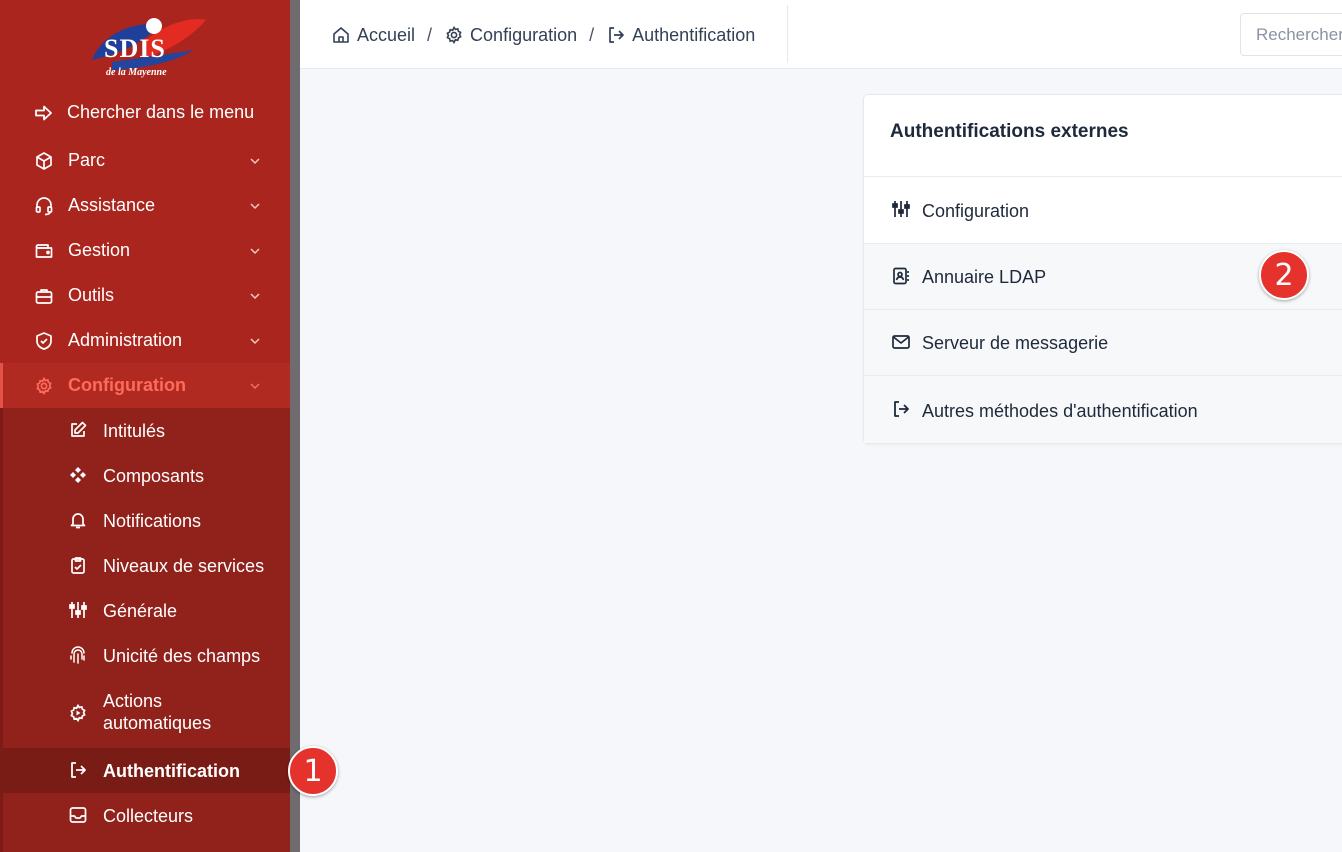 The image size is (1342, 852). I want to click on sidebar-item-outils: Outils, so click(145, 295).